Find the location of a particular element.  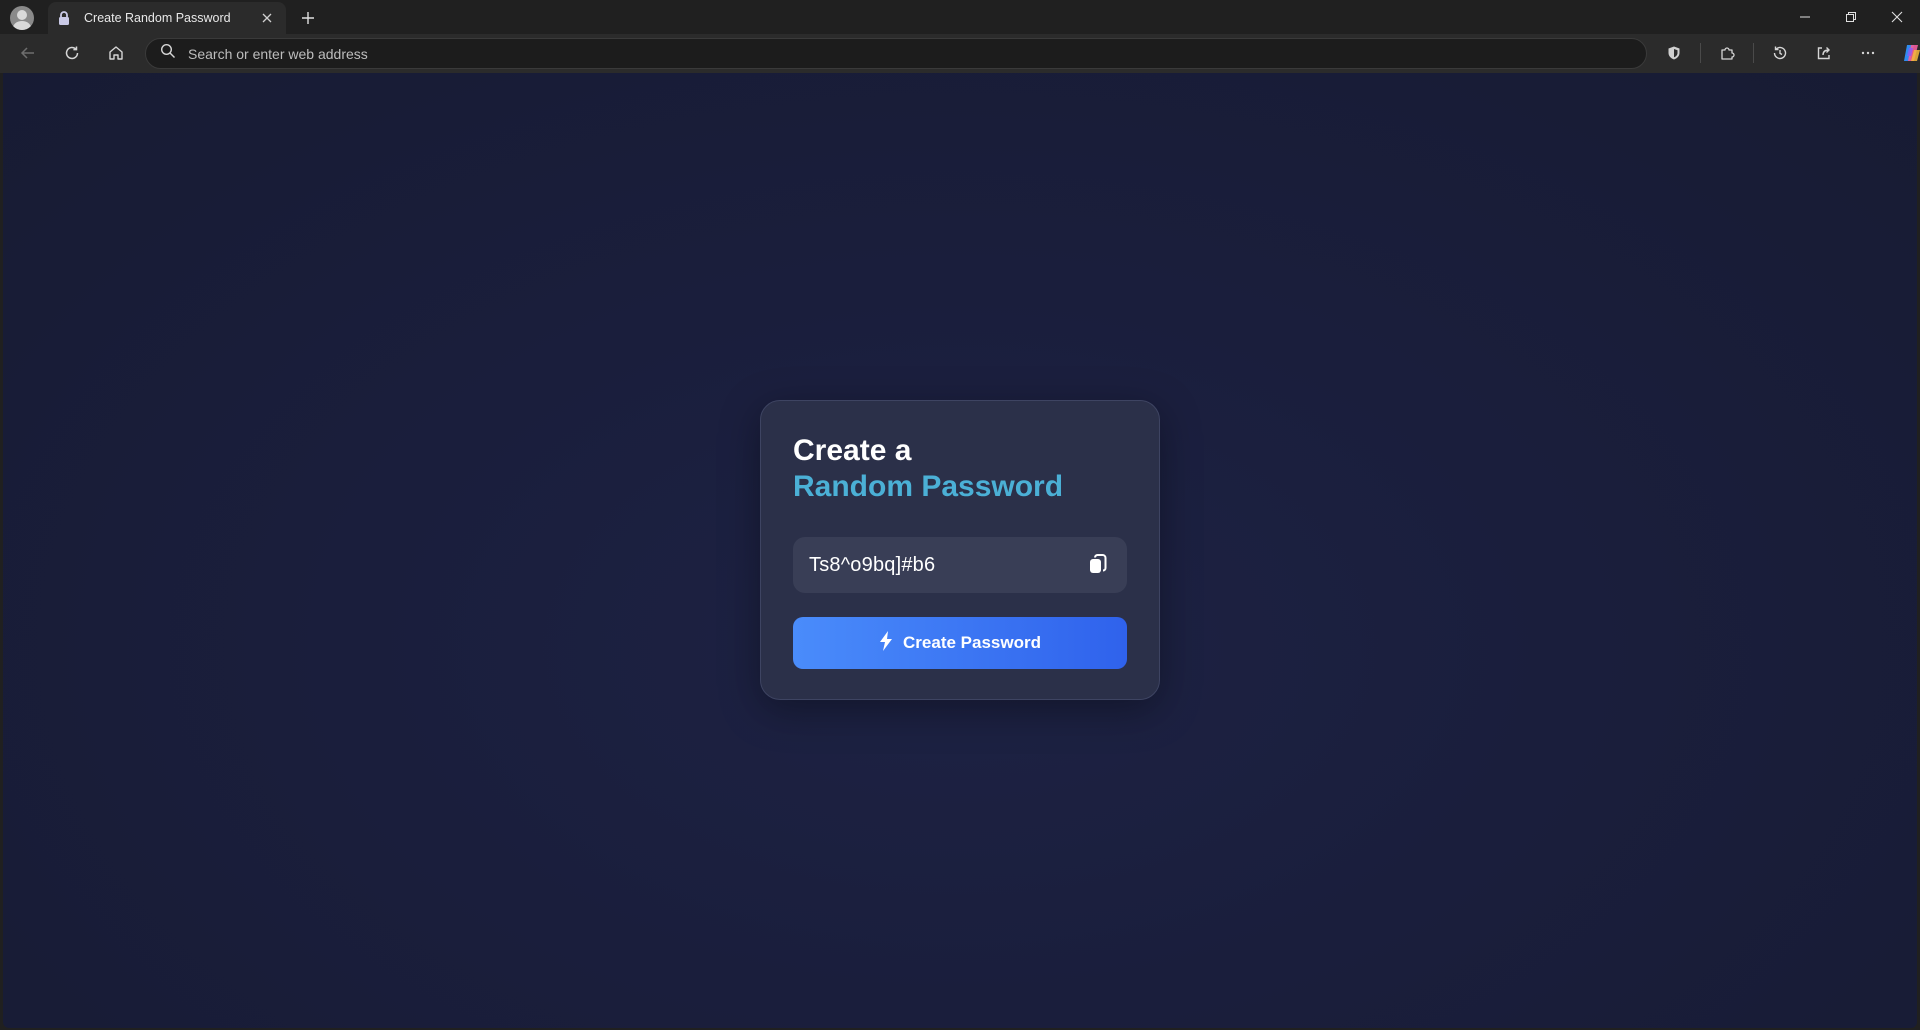

lock-icon is located at coordinates (64, 18).